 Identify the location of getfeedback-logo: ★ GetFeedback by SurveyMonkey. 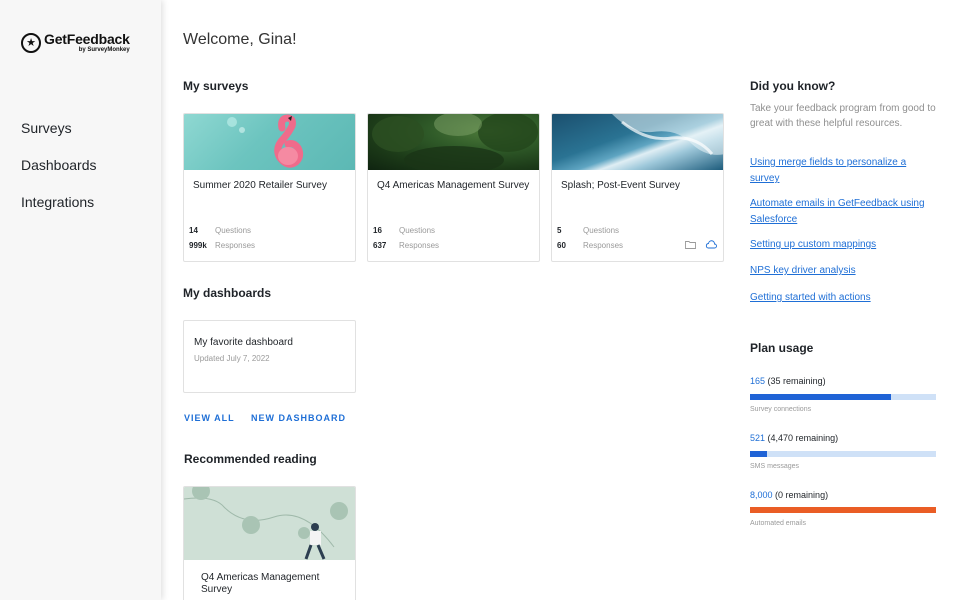
(75, 43).